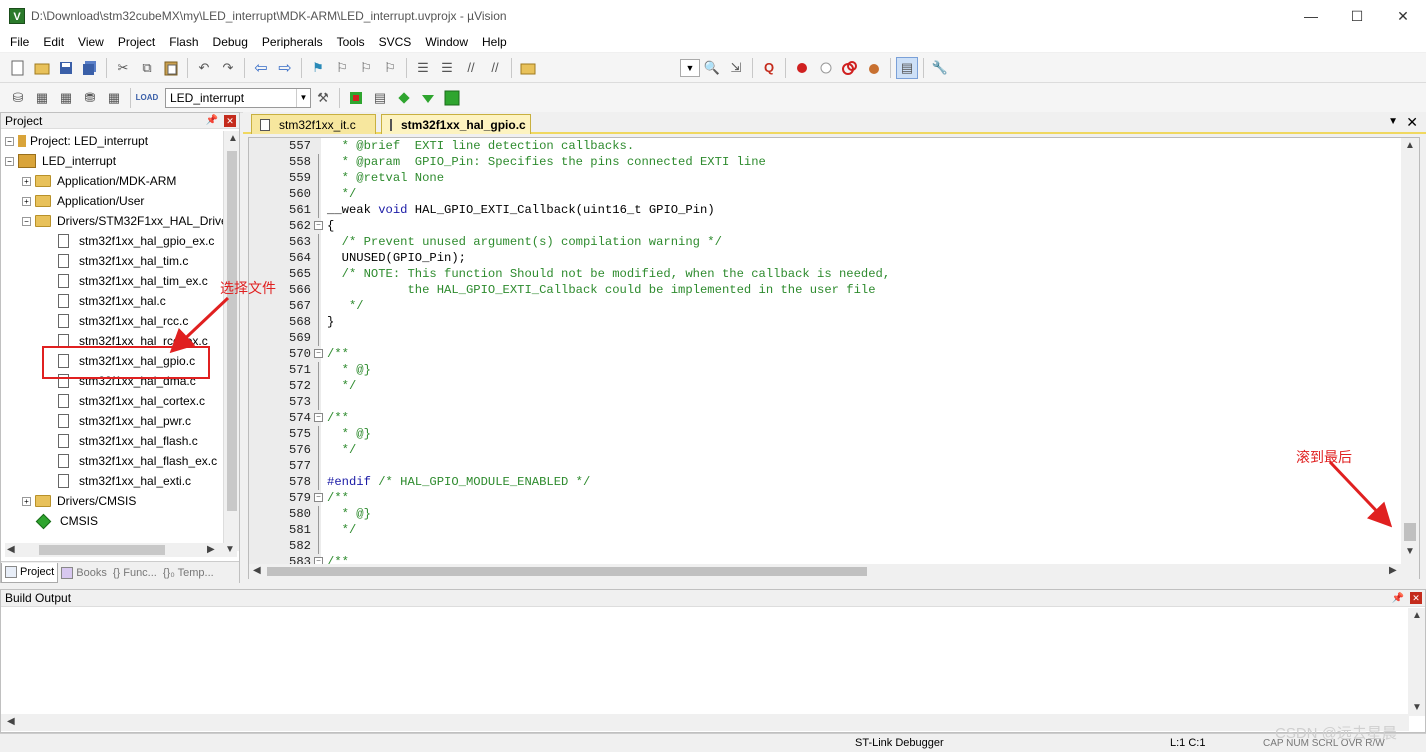 The height and width of the screenshot is (752, 1426). What do you see at coordinates (261, 68) in the screenshot?
I see `nav-back-icon: ⇦` at bounding box center [261, 68].